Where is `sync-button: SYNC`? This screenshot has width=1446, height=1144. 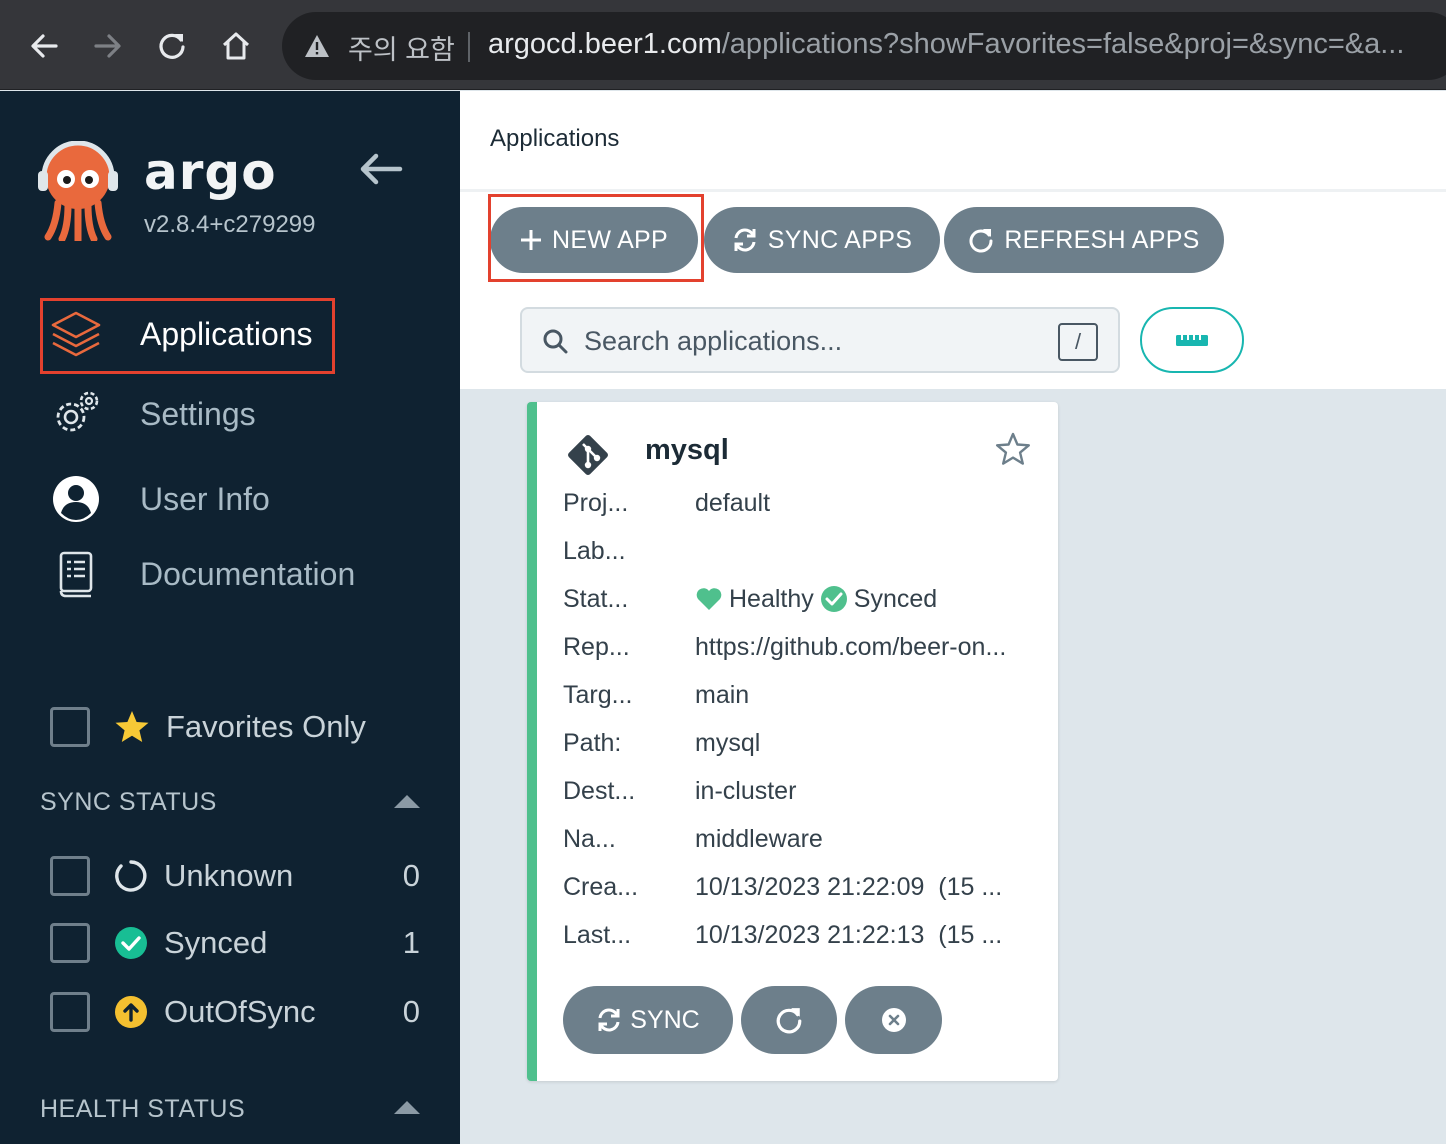 sync-button: SYNC is located at coordinates (648, 1020).